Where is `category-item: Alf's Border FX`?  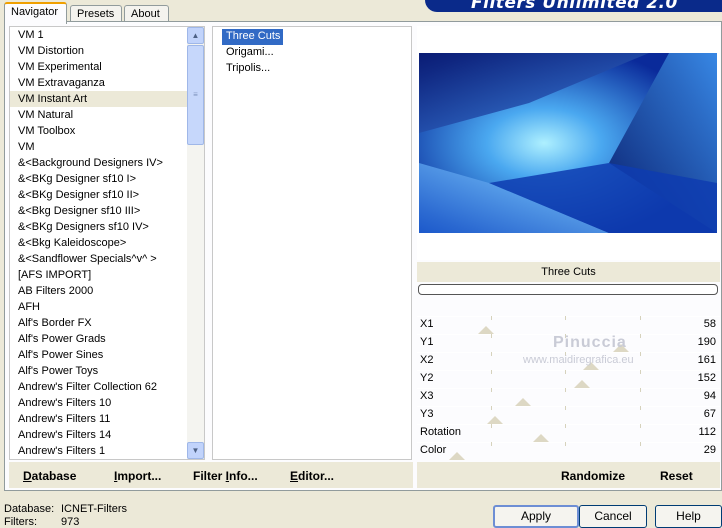
category-item: Alf's Border FX is located at coordinates (99, 323).